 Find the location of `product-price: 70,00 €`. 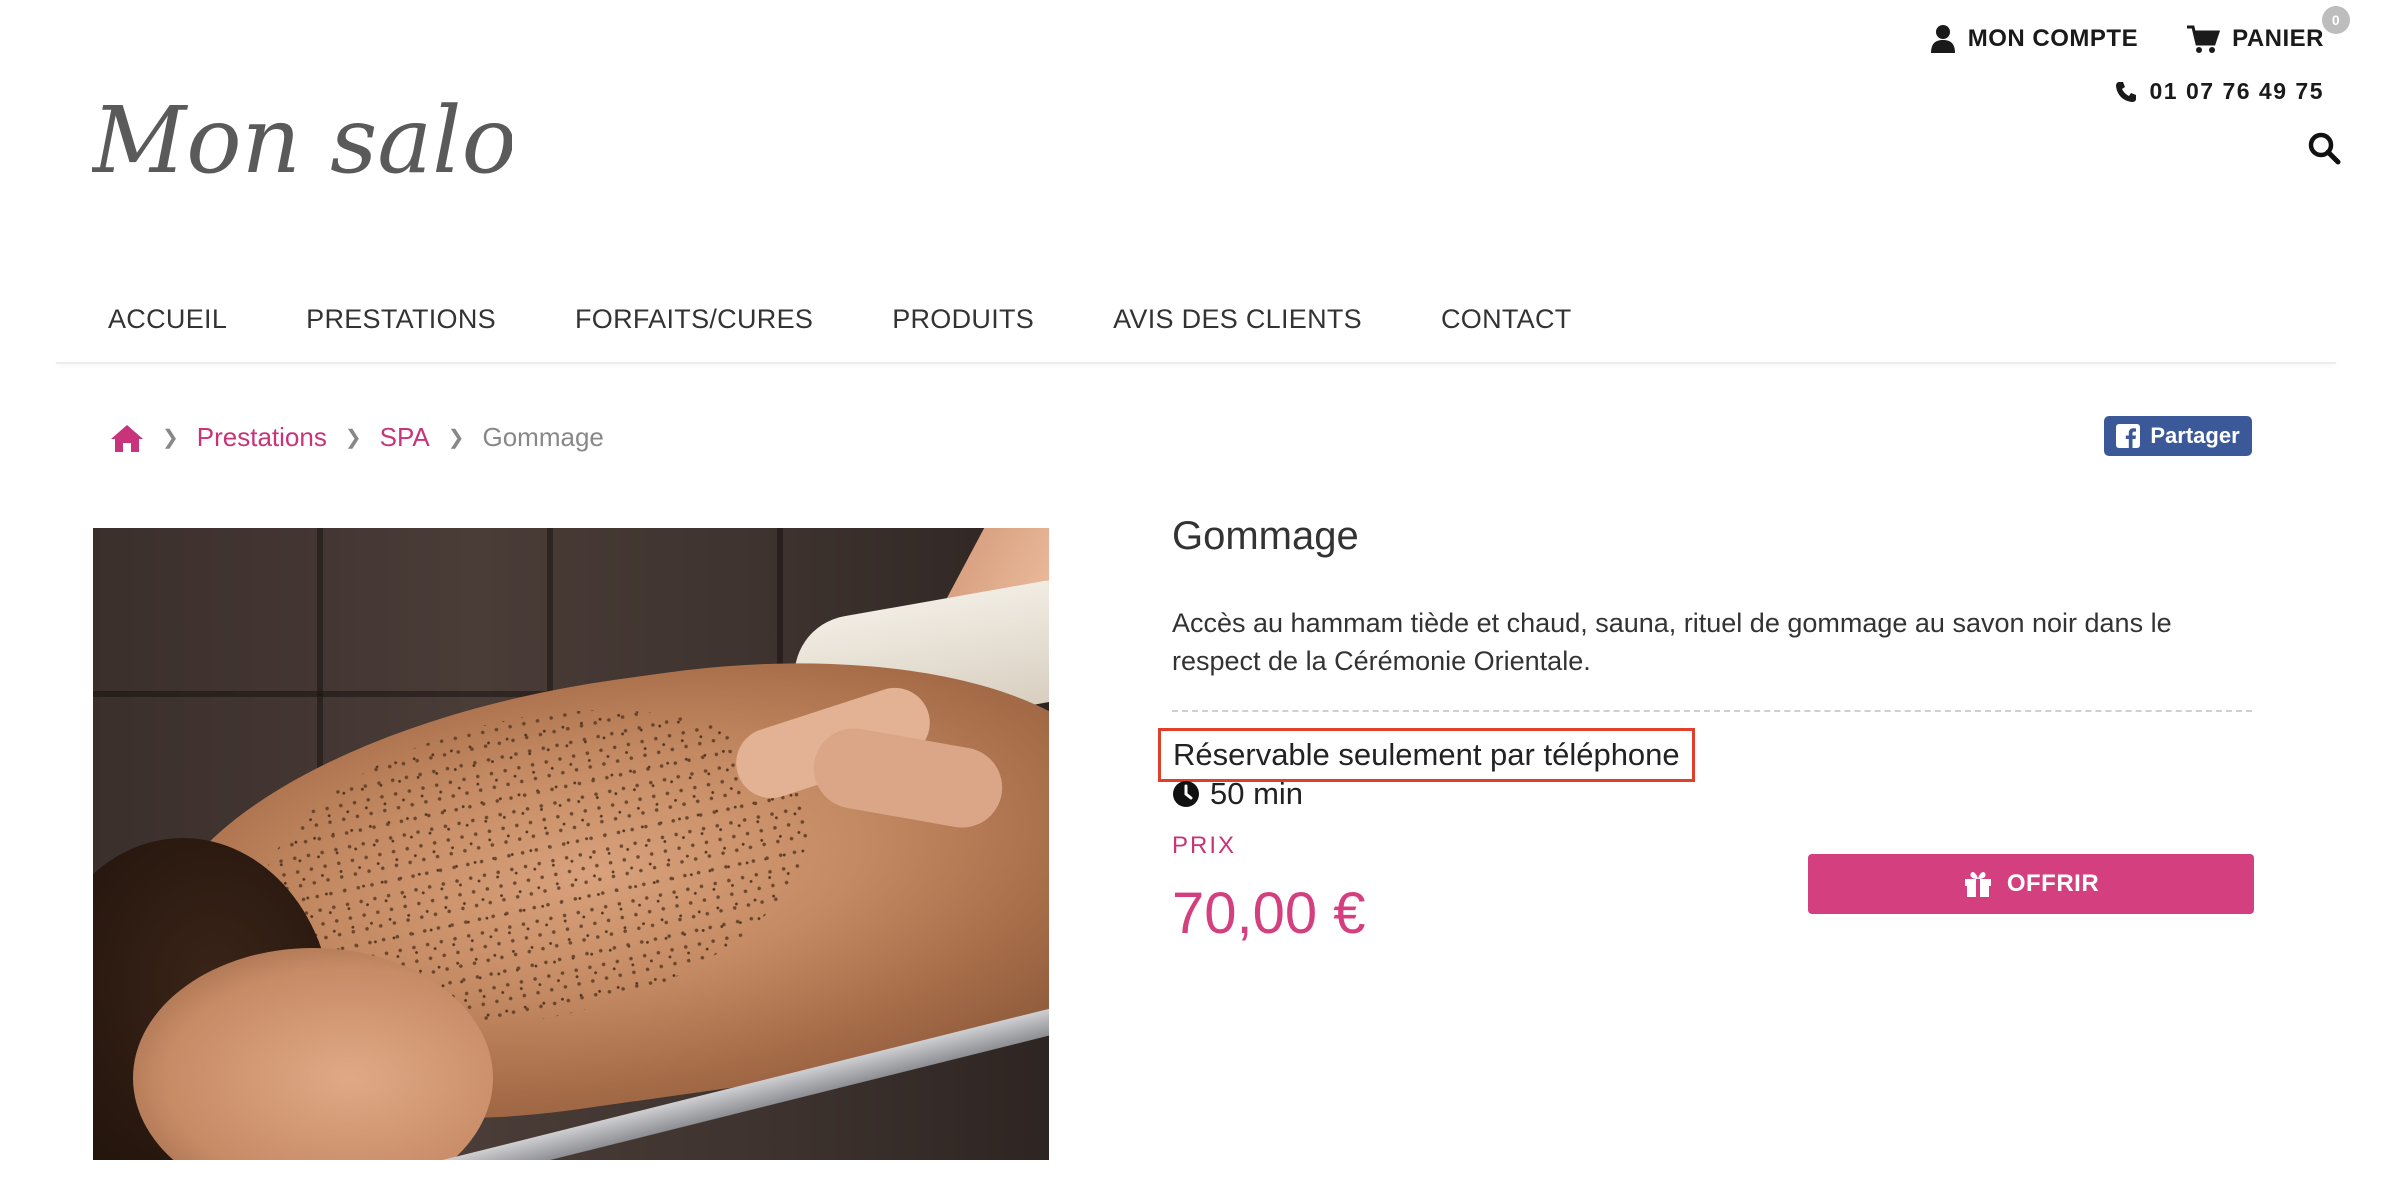

product-price: 70,00 € is located at coordinates (1269, 913).